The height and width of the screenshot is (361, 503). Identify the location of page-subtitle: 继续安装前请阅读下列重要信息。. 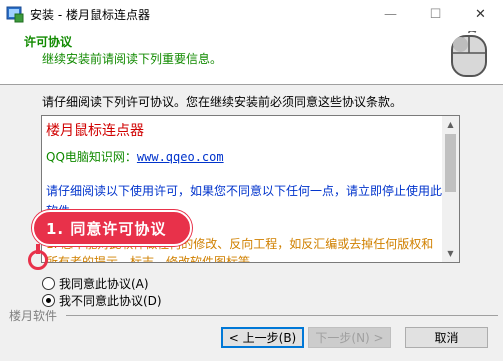
(132, 59).